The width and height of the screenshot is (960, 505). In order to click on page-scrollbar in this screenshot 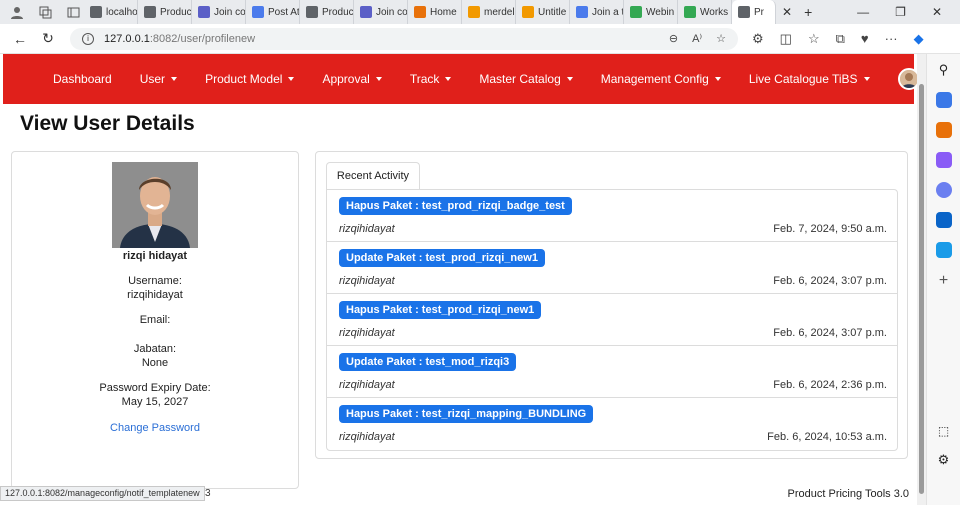, I will do `click(921, 279)`.